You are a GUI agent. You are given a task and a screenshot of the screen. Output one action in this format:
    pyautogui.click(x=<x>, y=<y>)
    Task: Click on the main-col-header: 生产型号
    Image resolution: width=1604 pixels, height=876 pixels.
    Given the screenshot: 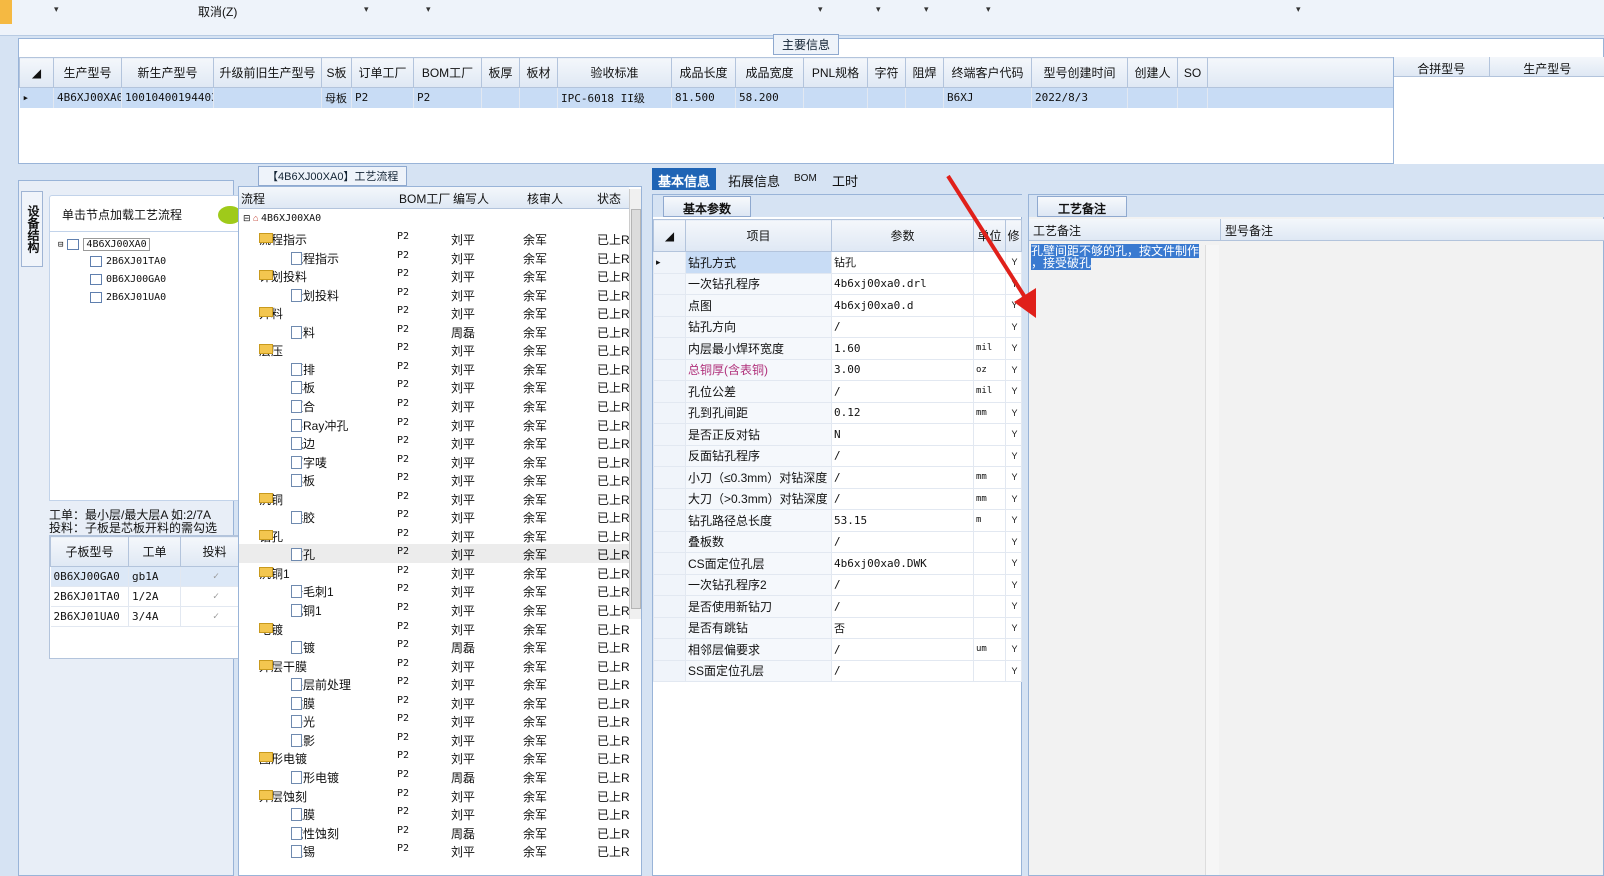 What is the action you would take?
    pyautogui.click(x=87, y=72)
    